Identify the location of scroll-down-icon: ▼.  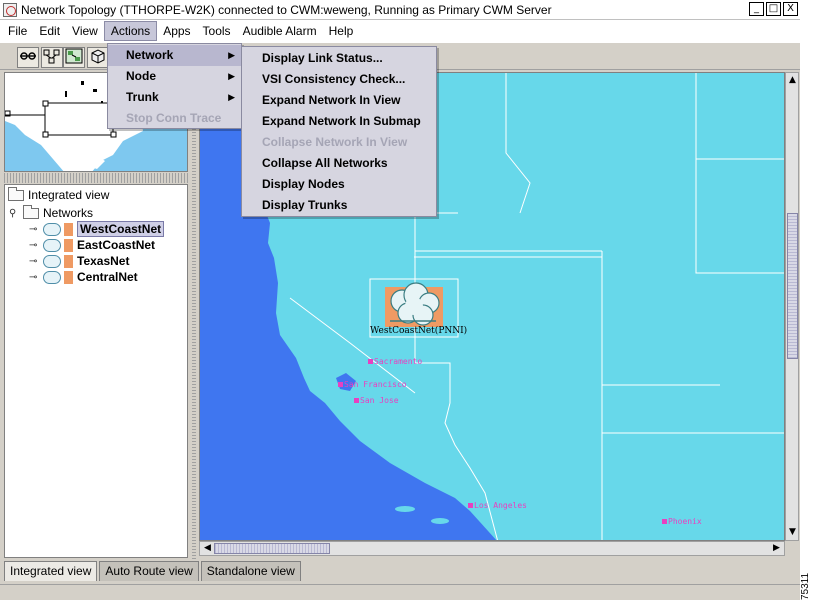
(792, 532).